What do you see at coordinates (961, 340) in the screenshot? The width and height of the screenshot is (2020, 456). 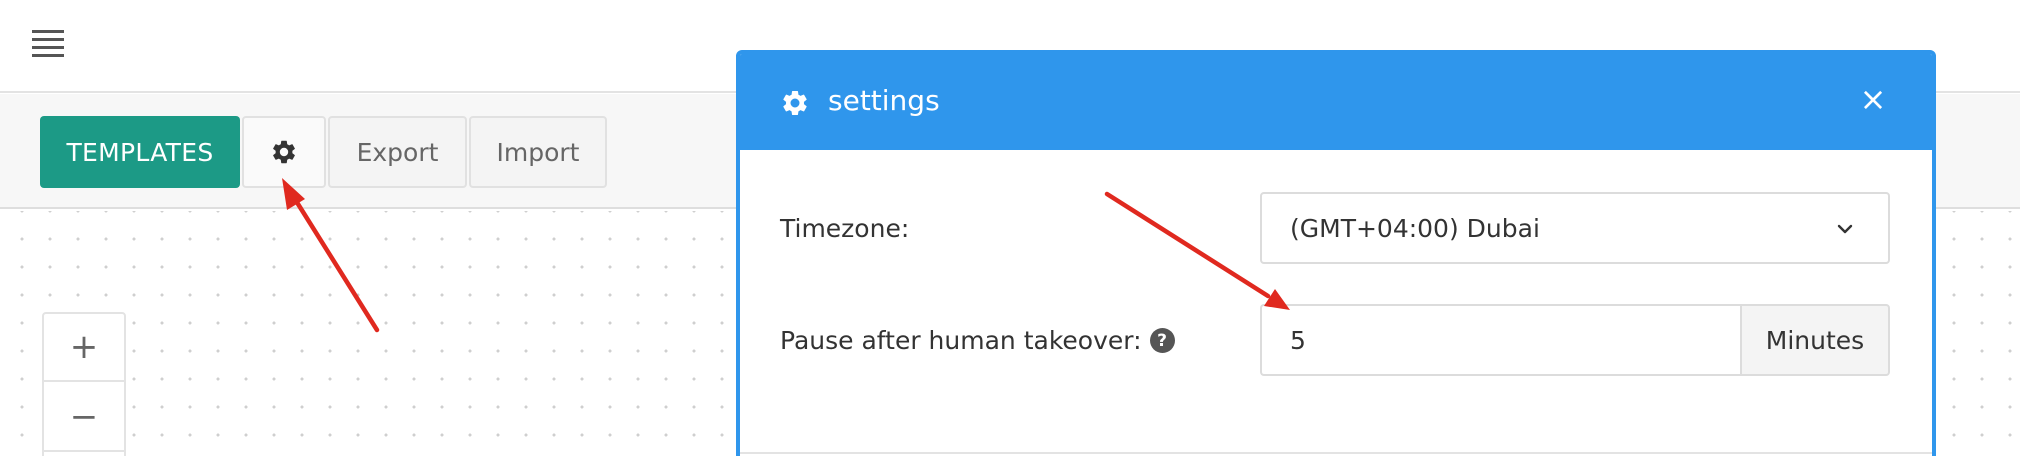 I see `pause-label: Pause after human takeover:` at bounding box center [961, 340].